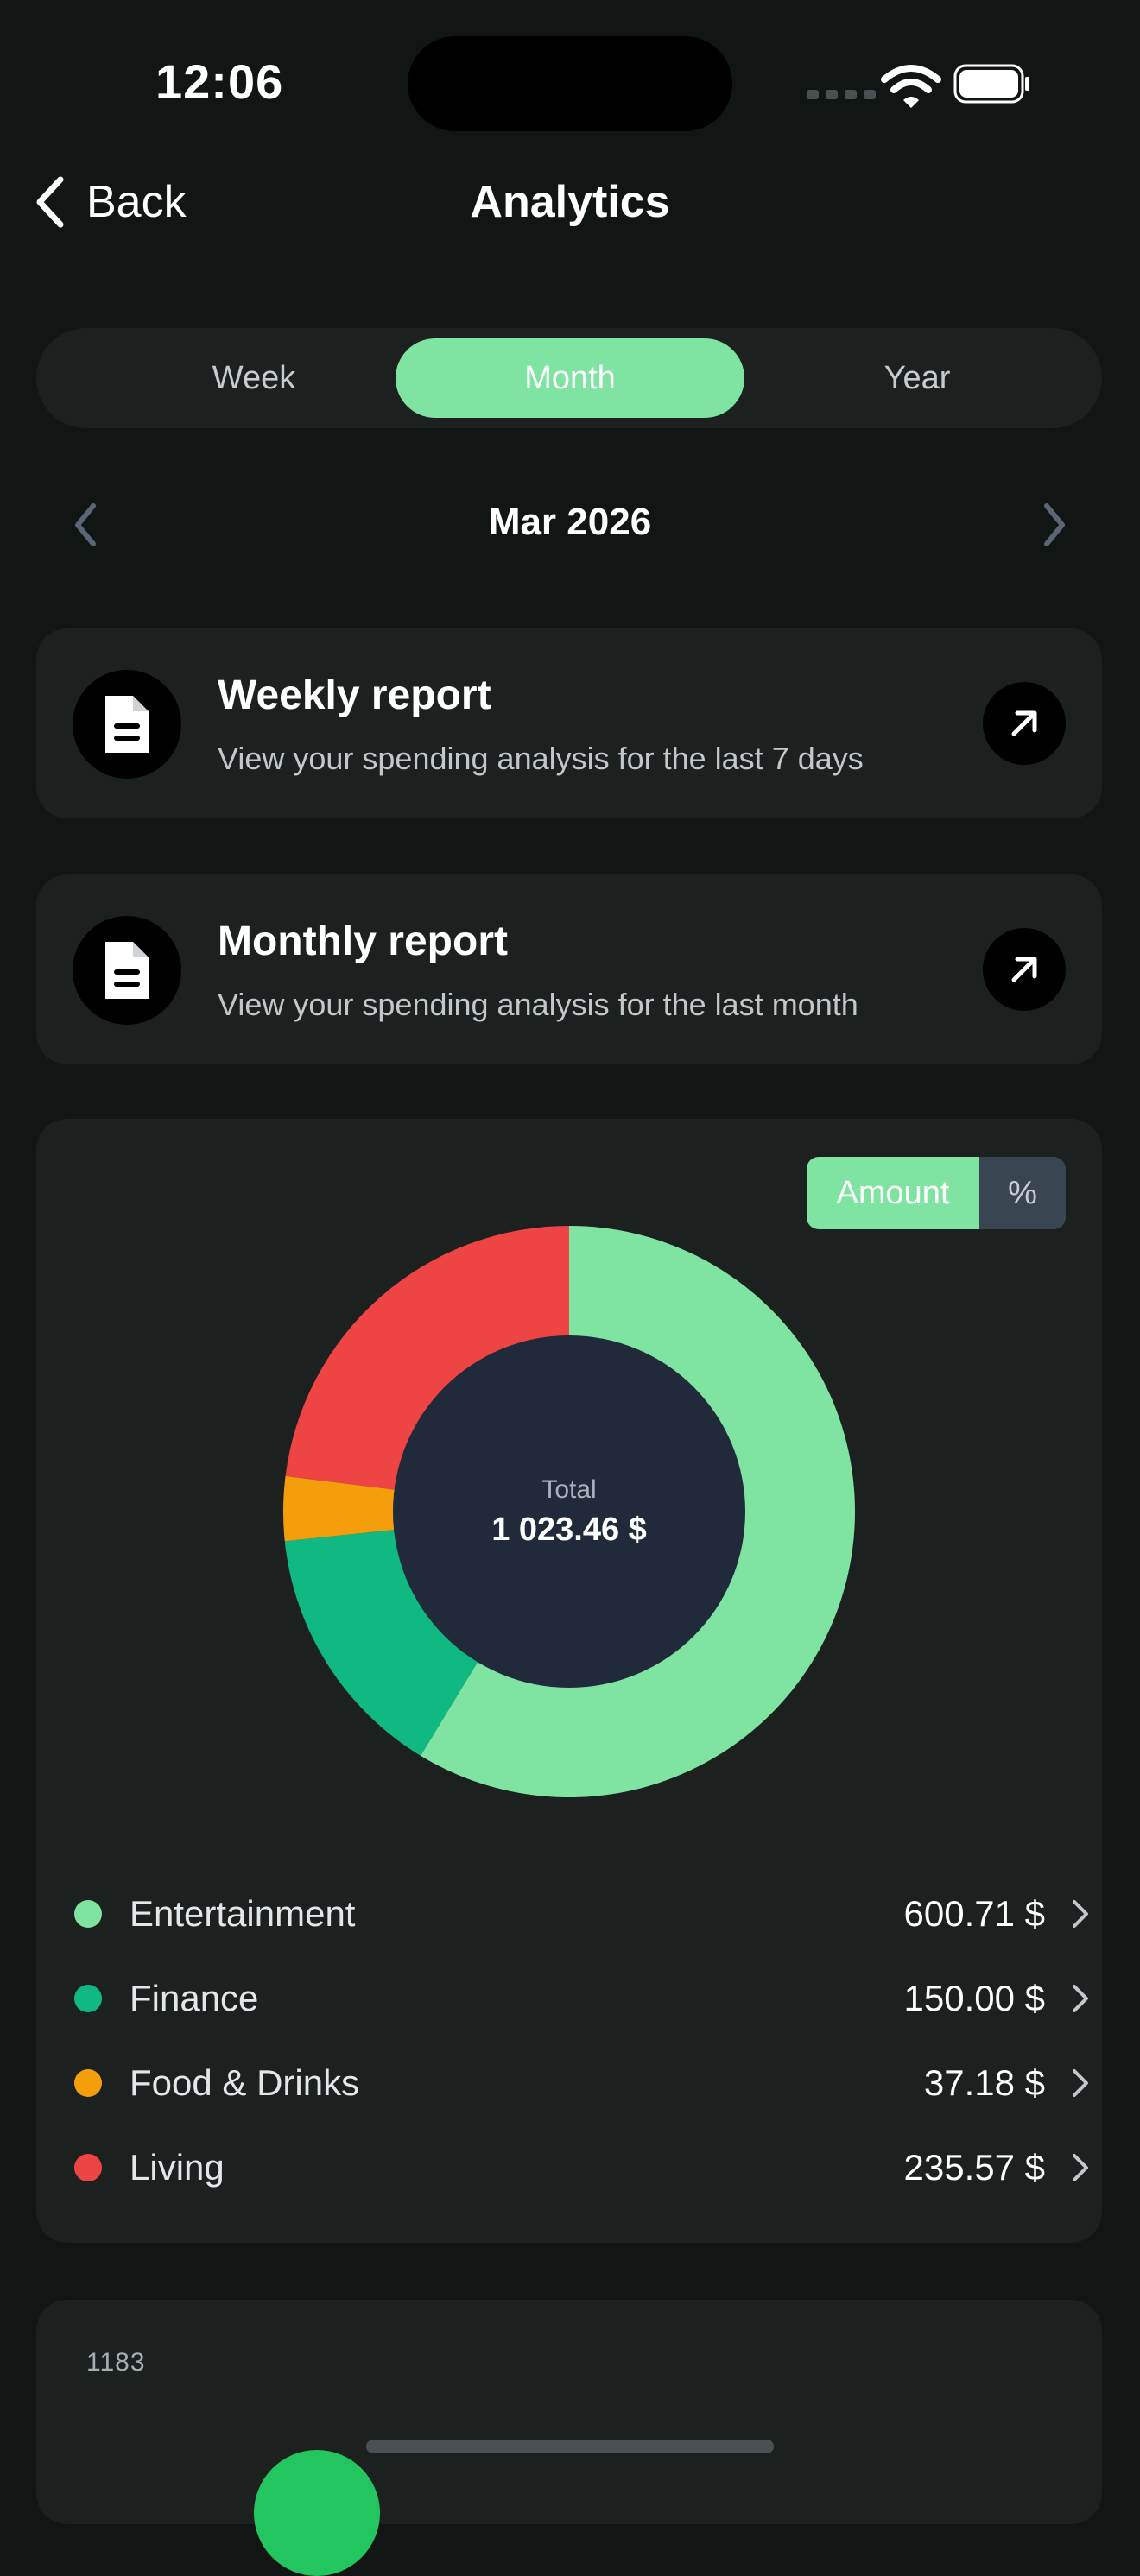 The image size is (1140, 2576). Describe the element at coordinates (582, 2167) in the screenshot. I see `legend-row-living: Living 235.57 $` at that location.